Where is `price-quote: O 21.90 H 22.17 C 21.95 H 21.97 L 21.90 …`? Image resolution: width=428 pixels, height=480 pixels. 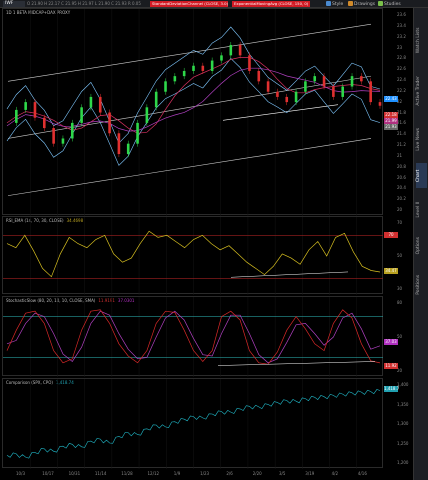
price-quote: O 21.90 H 22.17 C 21.95 H 21.97 L 21.90 … is located at coordinates (84, 3).